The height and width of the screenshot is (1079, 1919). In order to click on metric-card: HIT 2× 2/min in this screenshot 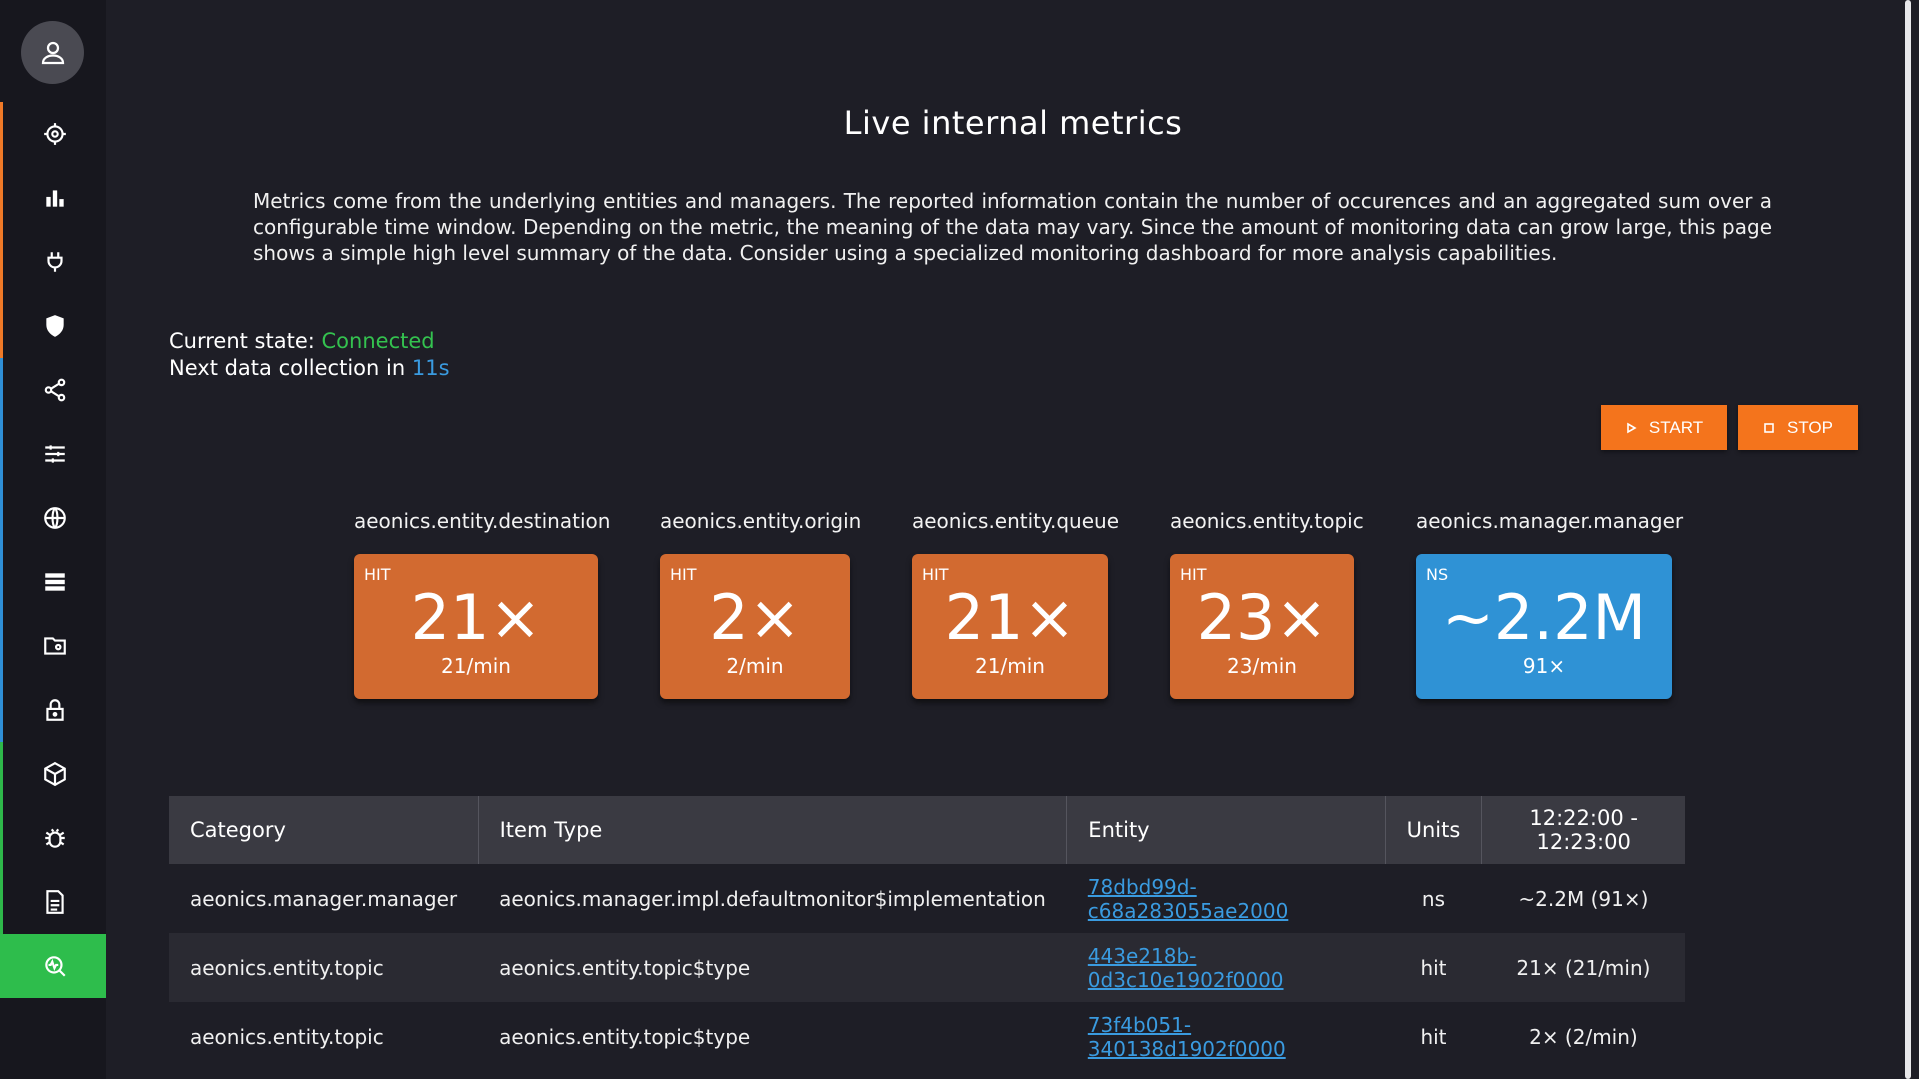, I will do `click(755, 626)`.